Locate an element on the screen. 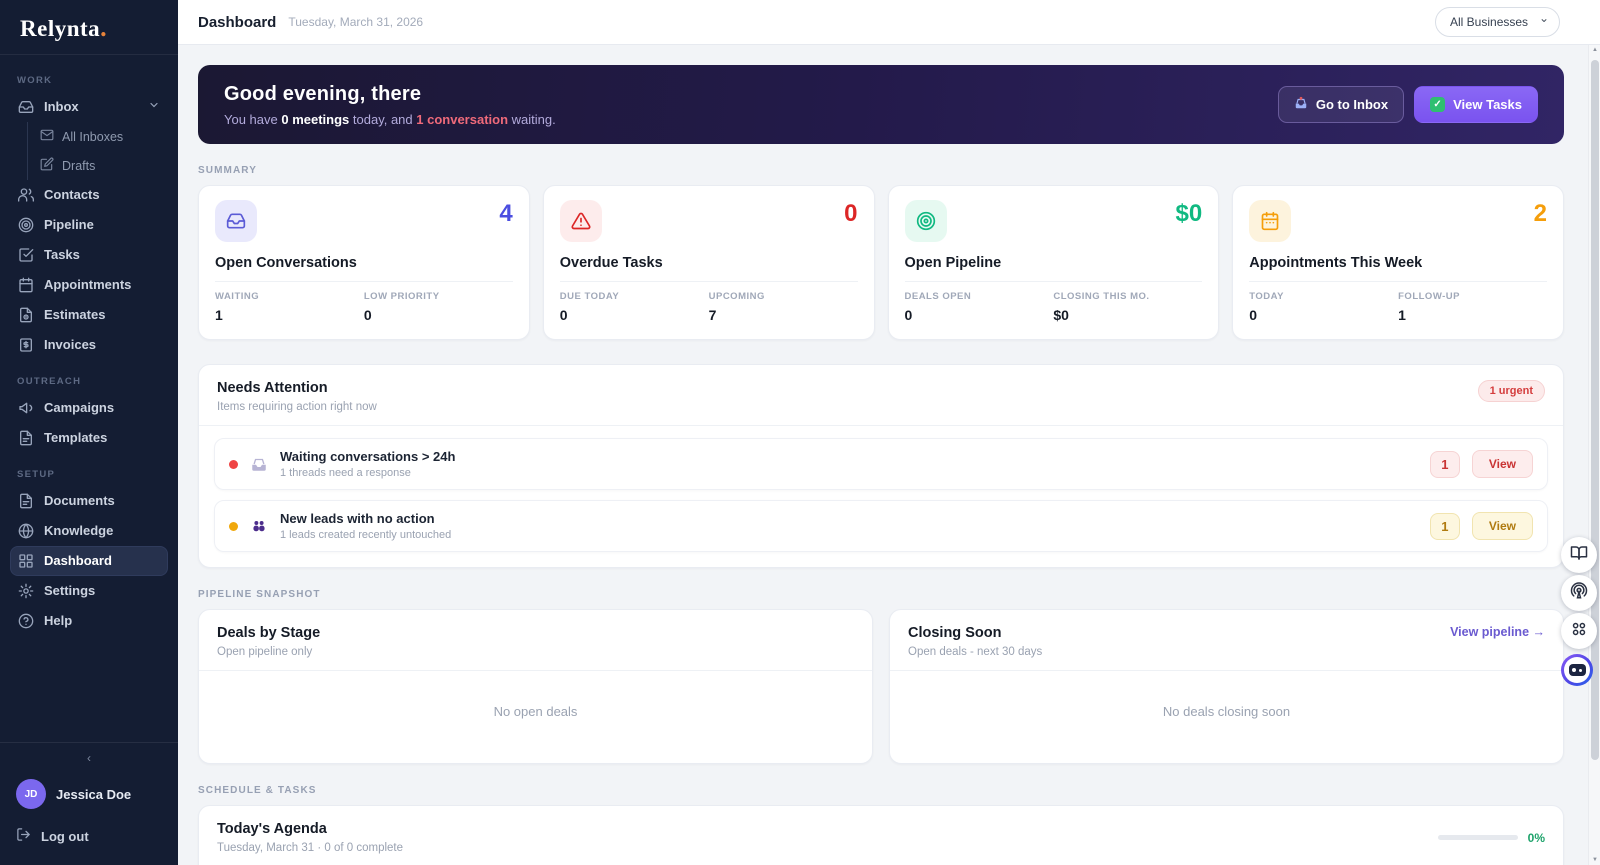 This screenshot has height=865, width=1600. sidebar-item-contacts: Contacts is located at coordinates (89, 195).